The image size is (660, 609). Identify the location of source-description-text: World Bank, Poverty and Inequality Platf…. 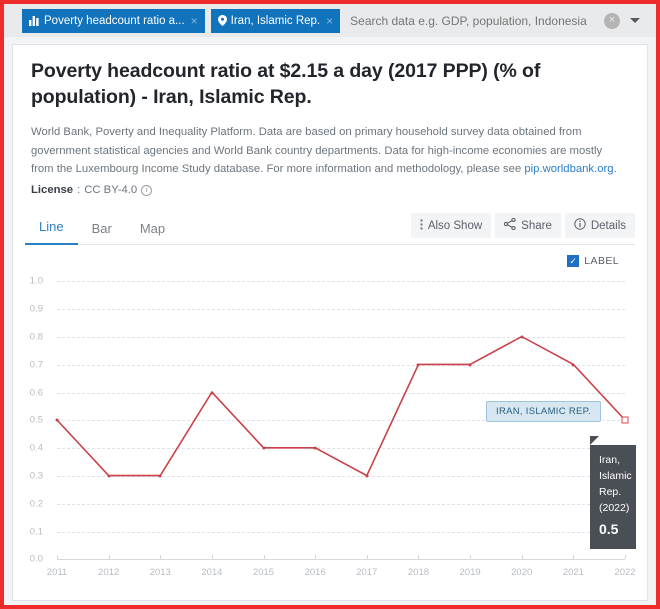
(317, 151).